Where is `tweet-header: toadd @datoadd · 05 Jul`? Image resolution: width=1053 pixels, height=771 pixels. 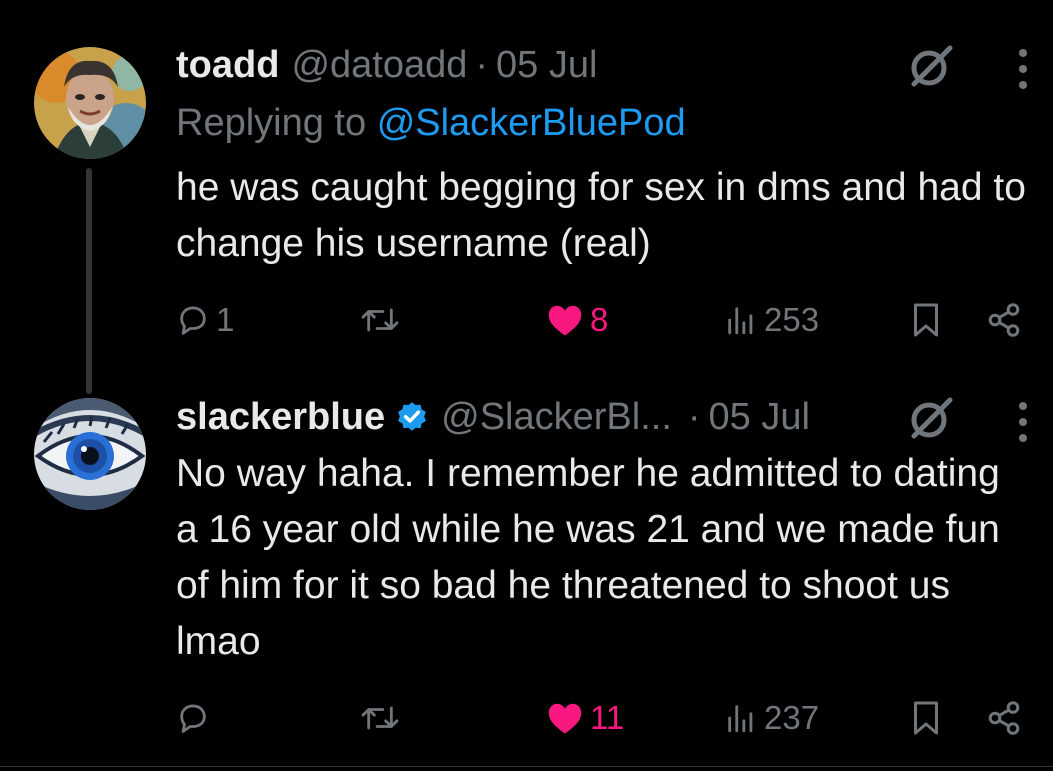
tweet-header: toadd @datoadd · 05 Jul is located at coordinates (386, 65).